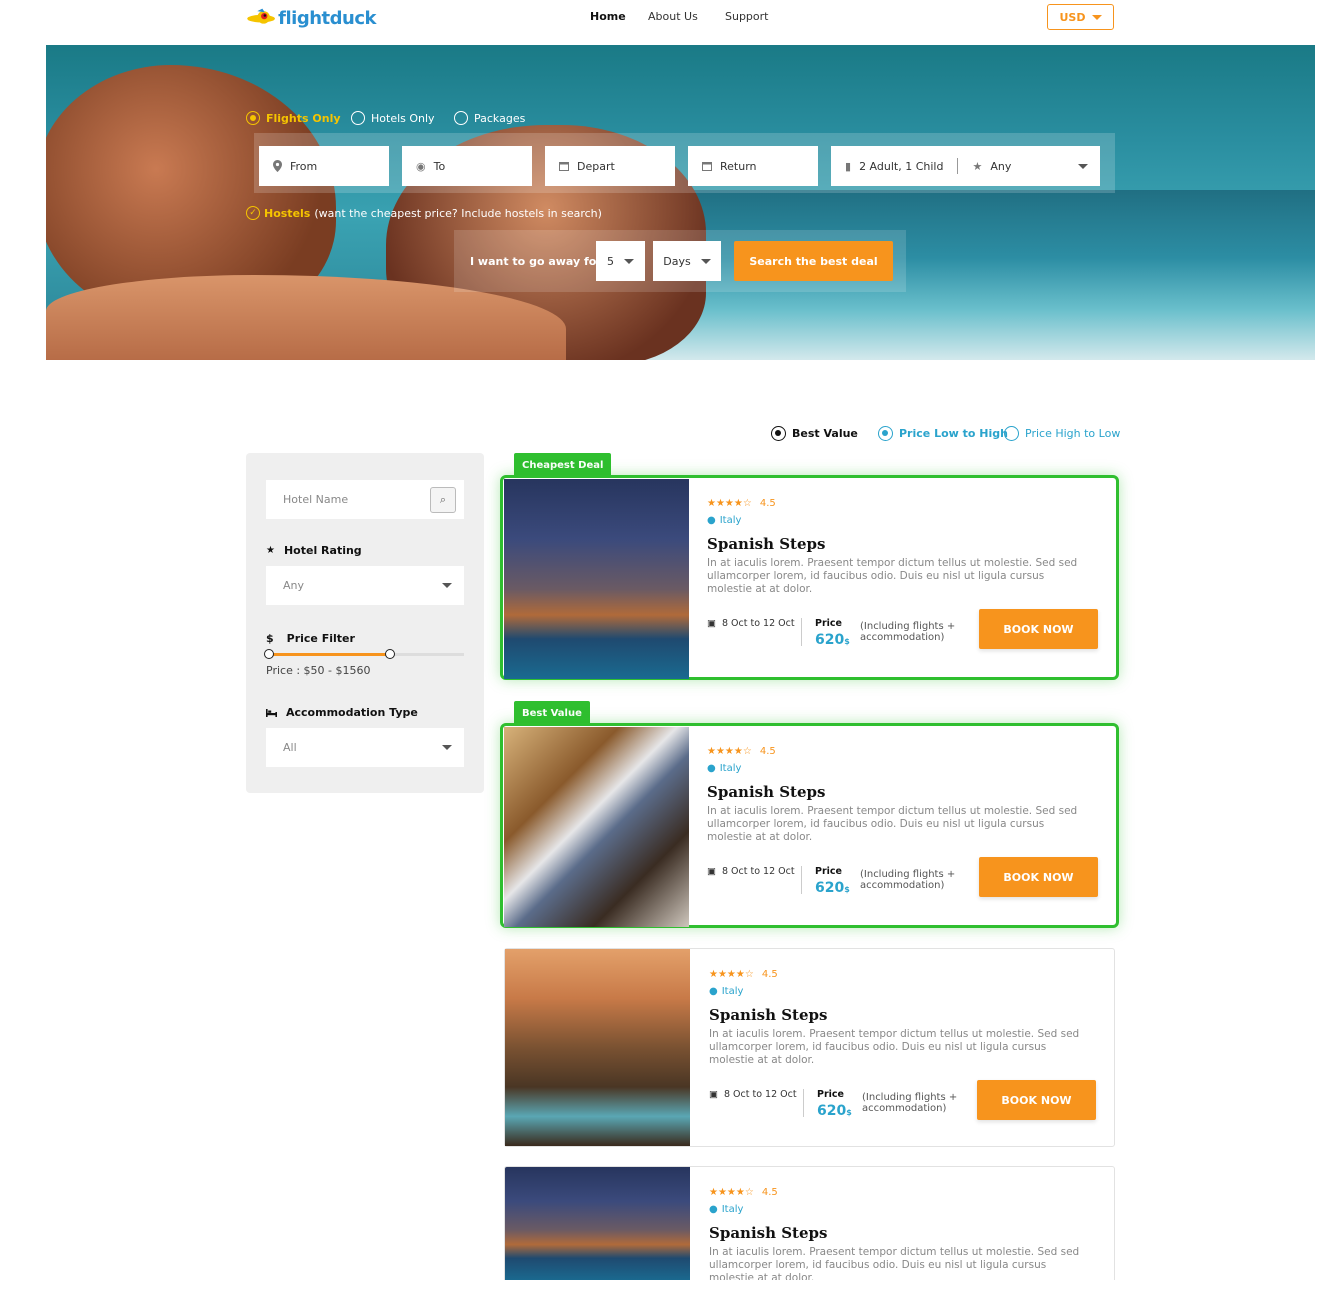 The width and height of the screenshot is (1332, 1308). What do you see at coordinates (536, 261) in the screenshot?
I see `go-away-label: I want to go away for` at bounding box center [536, 261].